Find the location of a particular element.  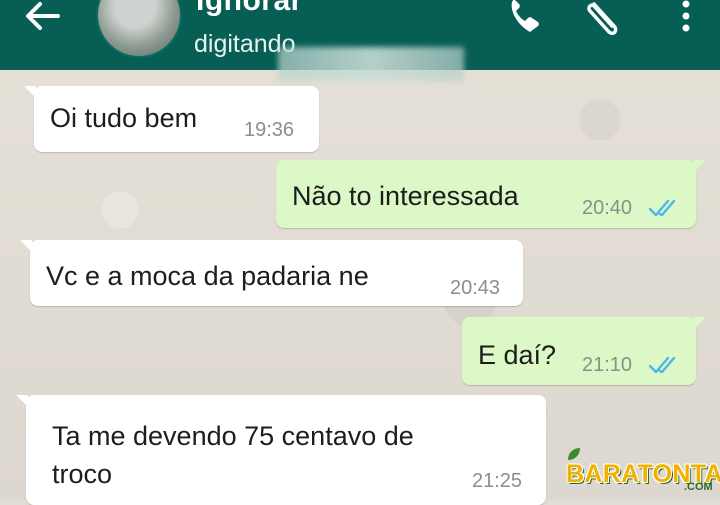

more-vertical-icon is located at coordinates (686, 18).